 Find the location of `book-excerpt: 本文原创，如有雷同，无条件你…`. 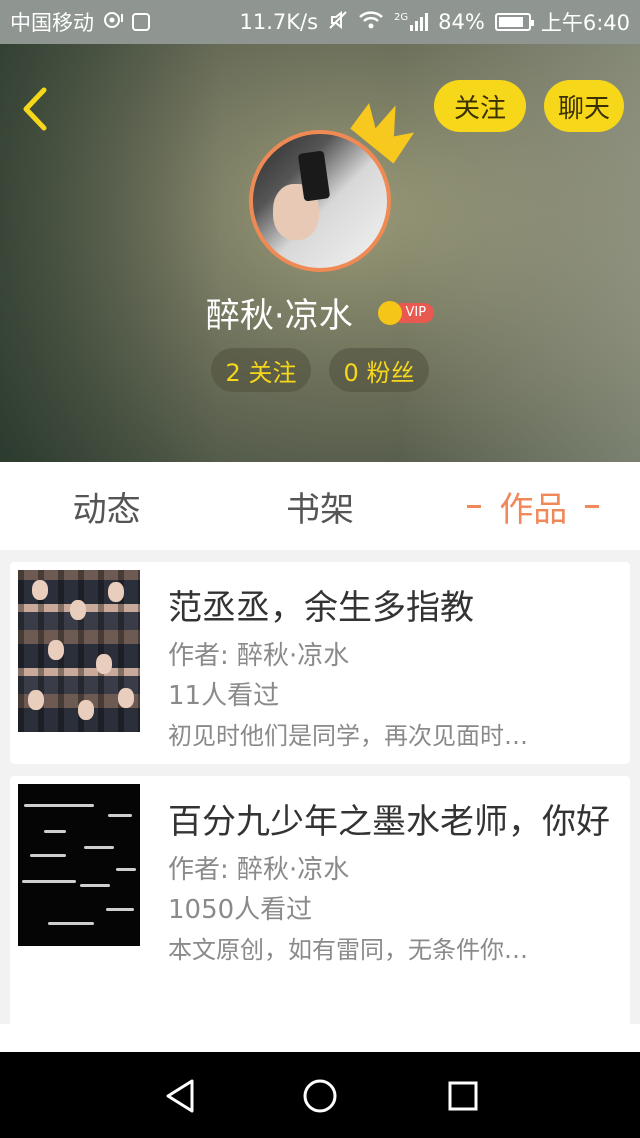

book-excerpt: 本文原创，如有雷同，无条件你… is located at coordinates (348, 950).